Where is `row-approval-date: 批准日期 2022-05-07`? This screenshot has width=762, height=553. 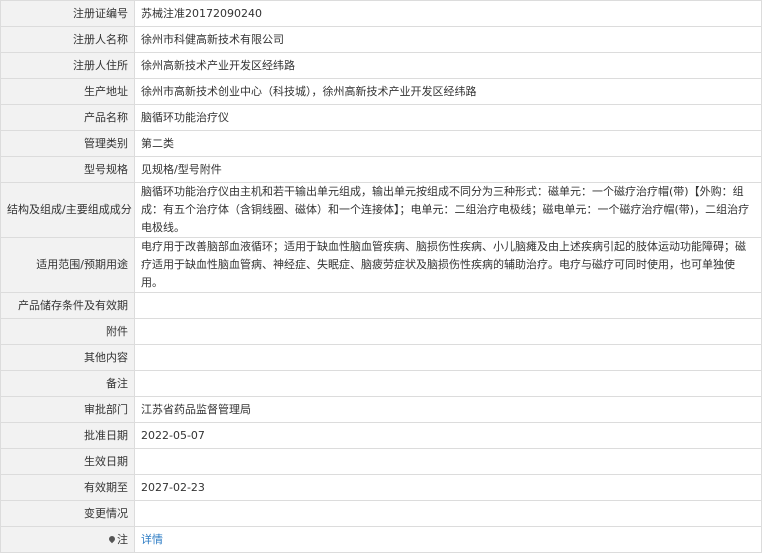
row-approval-date: 批准日期 2022-05-07 is located at coordinates (381, 435).